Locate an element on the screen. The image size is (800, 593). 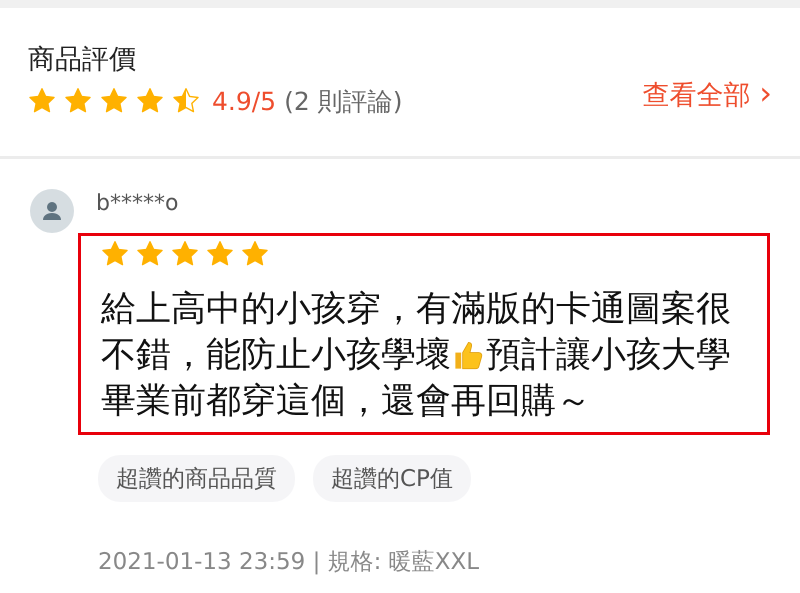
review-text: 預計讓小孩大學 is located at coordinates (608, 355).